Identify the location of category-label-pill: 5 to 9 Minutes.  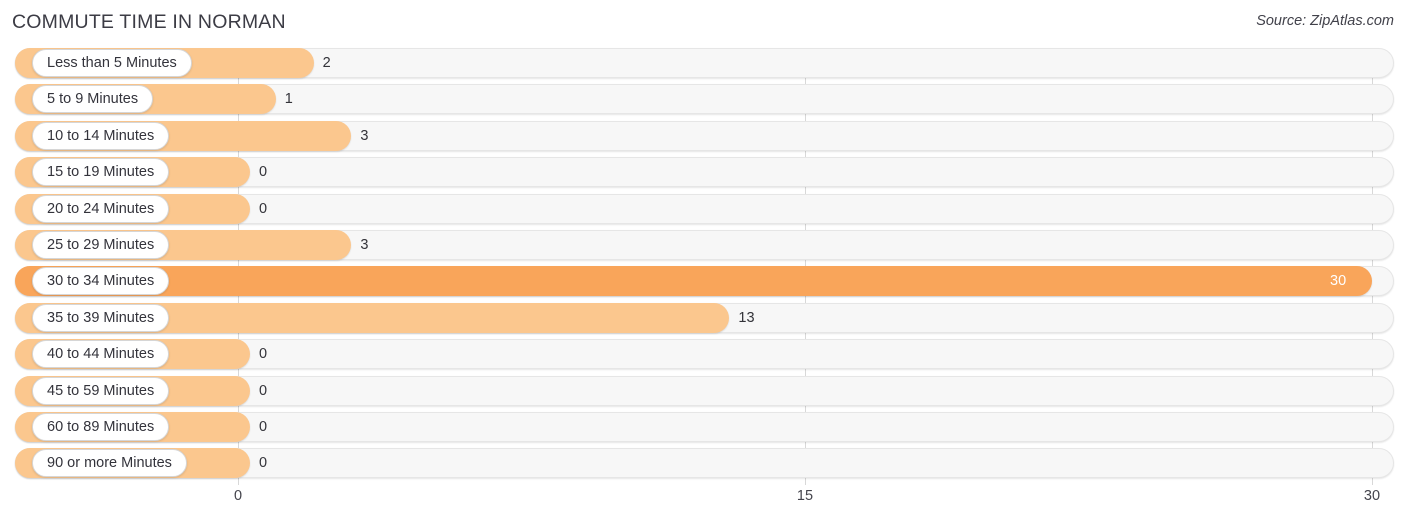
(93, 99).